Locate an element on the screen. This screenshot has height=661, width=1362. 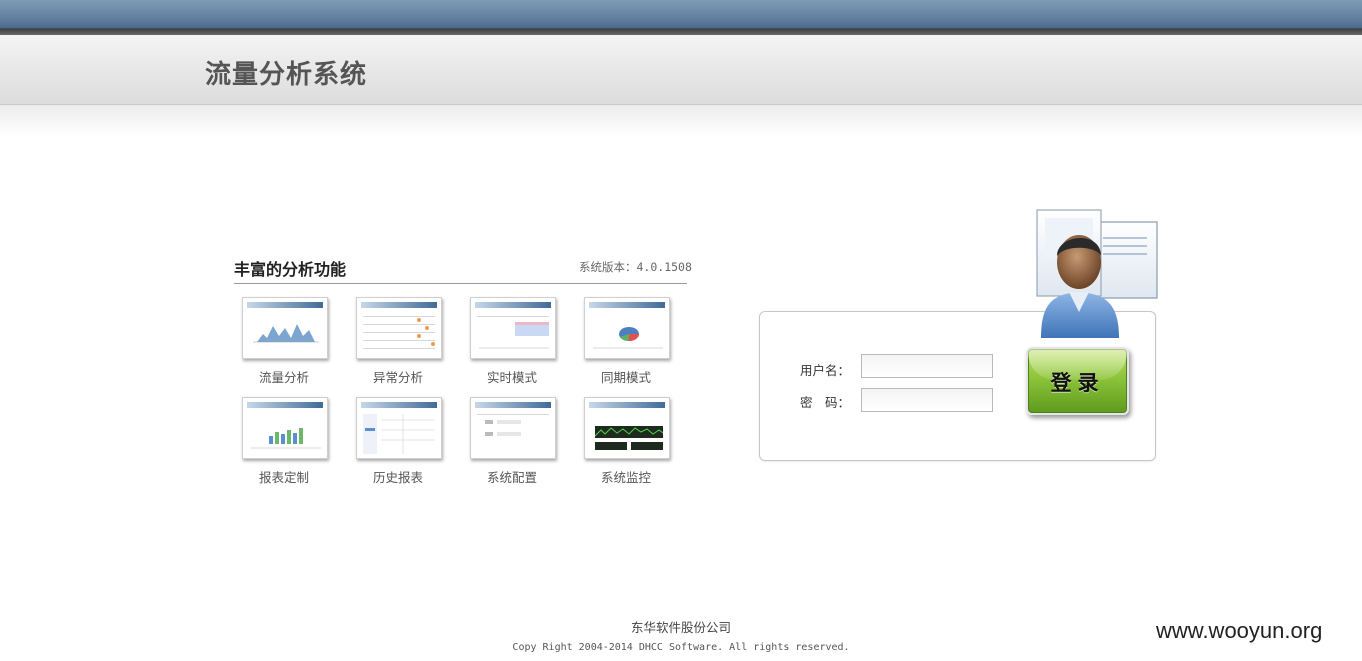
features-divider is located at coordinates (460, 283).